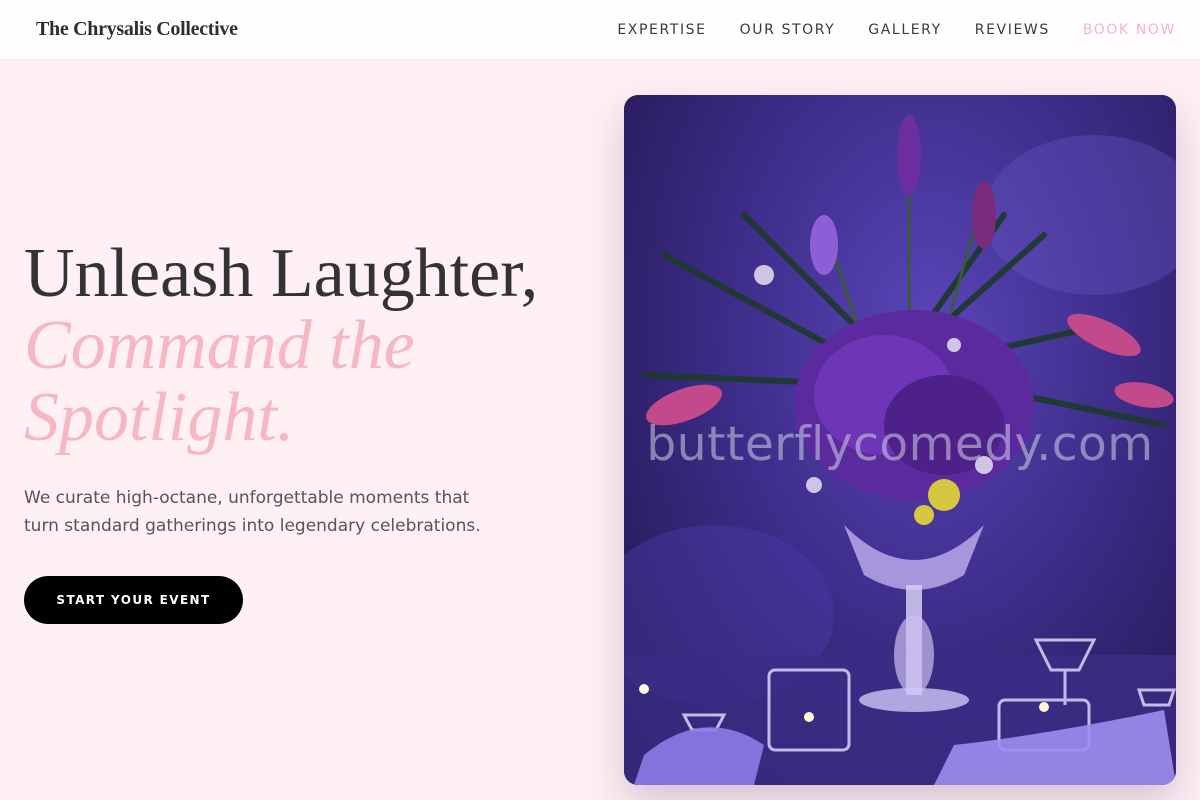  Describe the element at coordinates (159, 417) in the screenshot. I see `headline-line-accent-2: Spotlight.` at that location.